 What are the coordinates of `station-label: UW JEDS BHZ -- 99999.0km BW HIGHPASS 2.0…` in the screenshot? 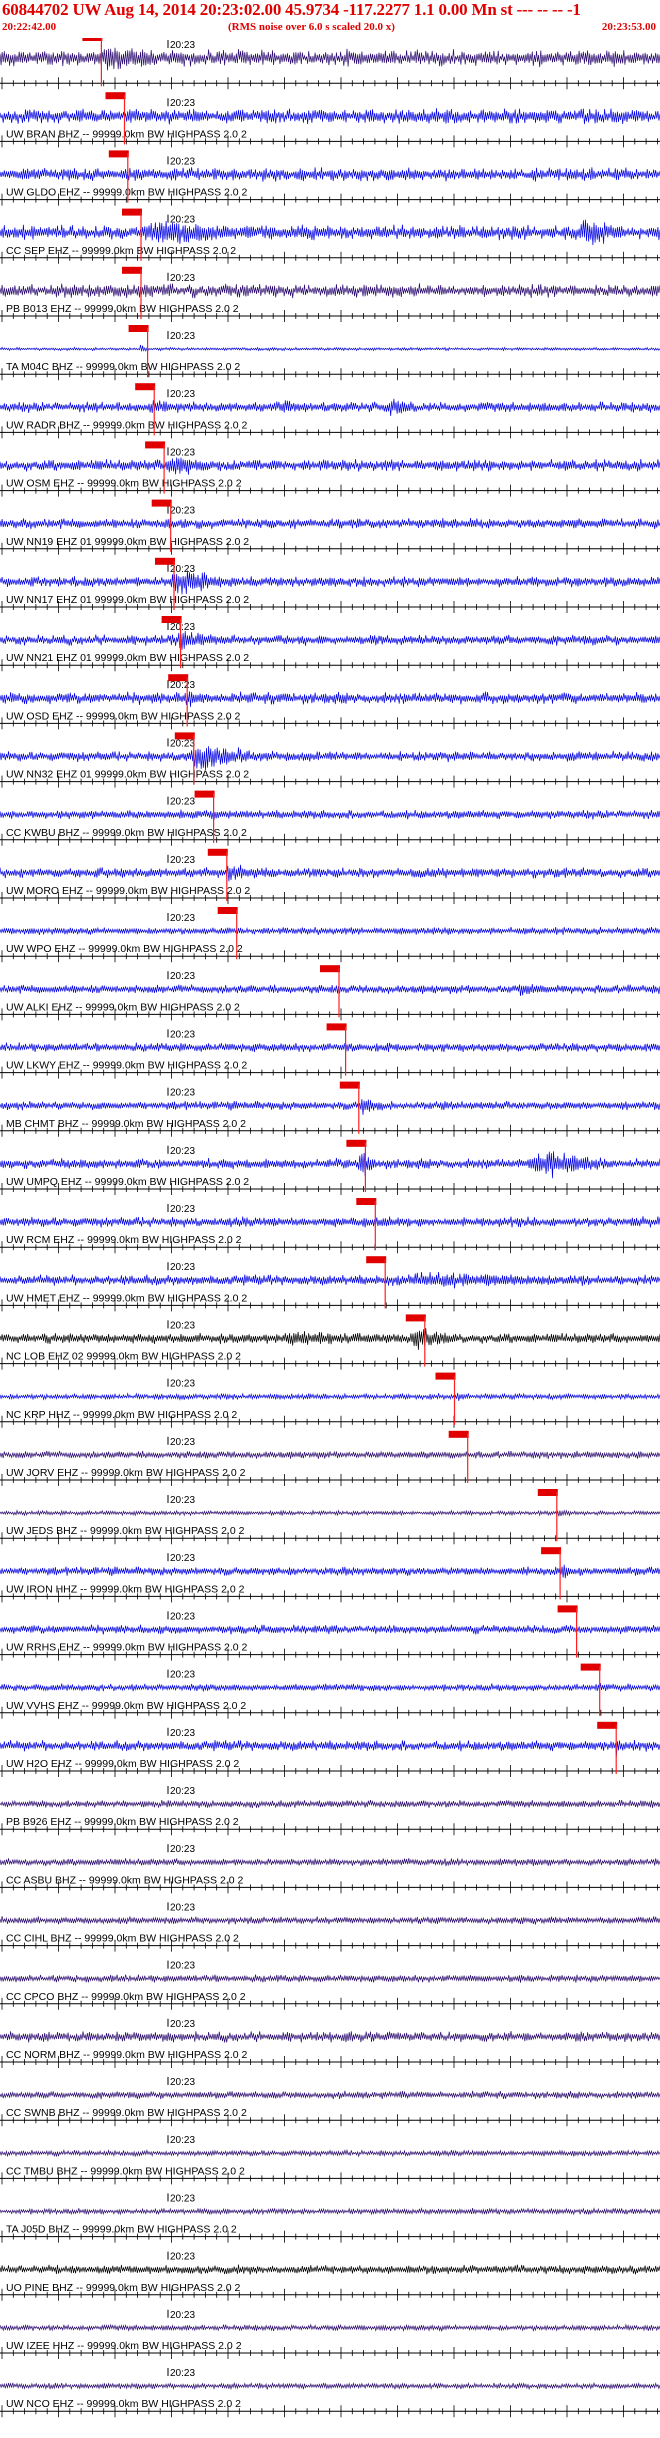 It's located at (125, 1531).